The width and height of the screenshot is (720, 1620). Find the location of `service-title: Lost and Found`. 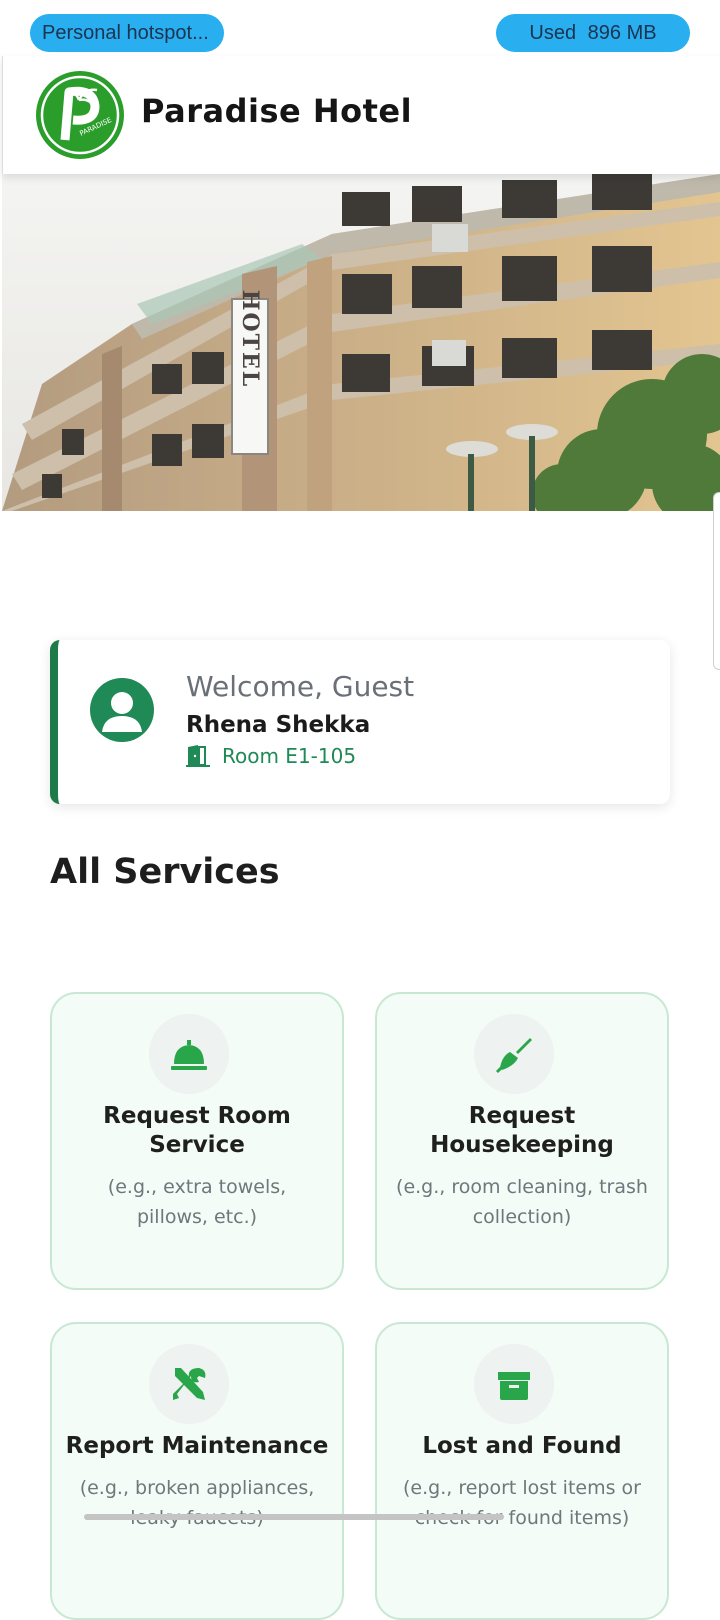

service-title: Lost and Found is located at coordinates (522, 1446).